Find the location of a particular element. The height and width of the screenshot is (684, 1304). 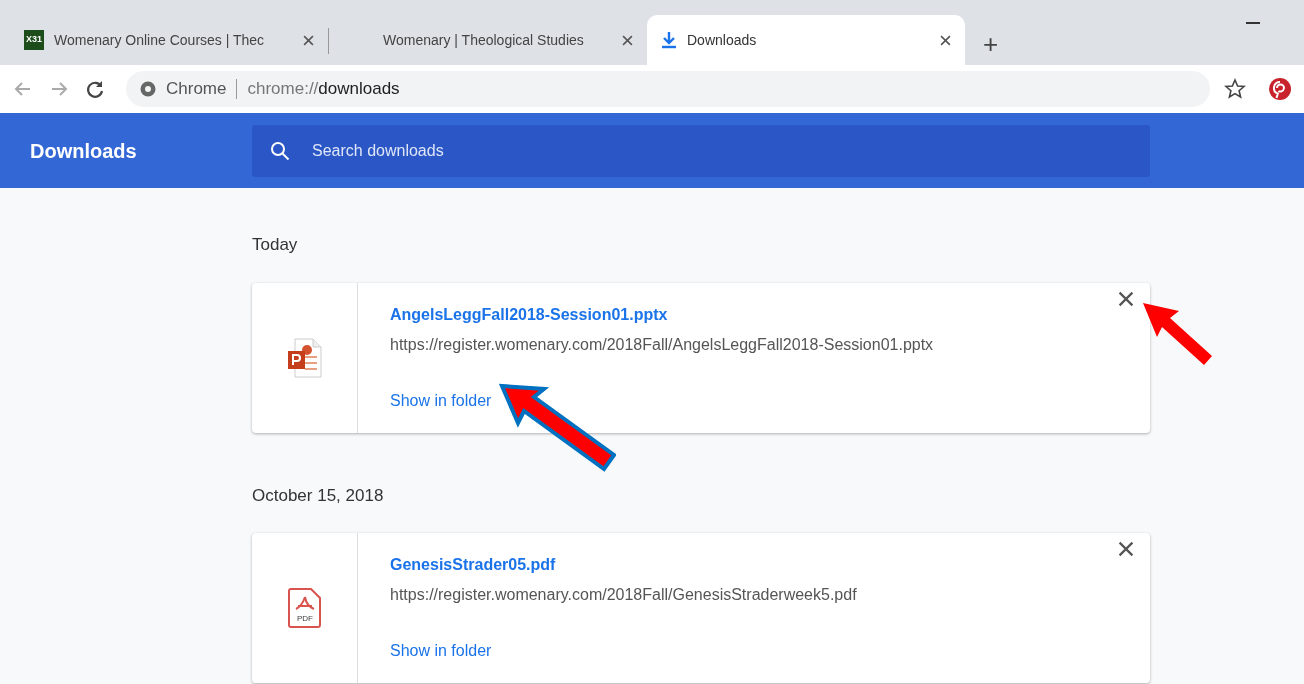

source-url: https://register.womenary.com/2018Fall/GenesisStraderweek5.pdf is located at coordinates (623, 595).